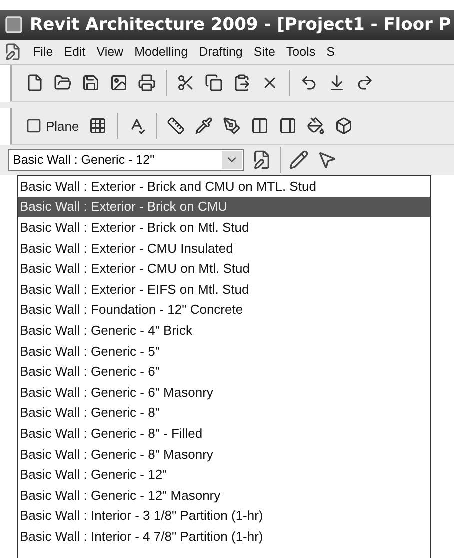 Image resolution: width=454 pixels, height=558 pixels. Describe the element at coordinates (265, 52) in the screenshot. I see `menu-item: Site` at that location.